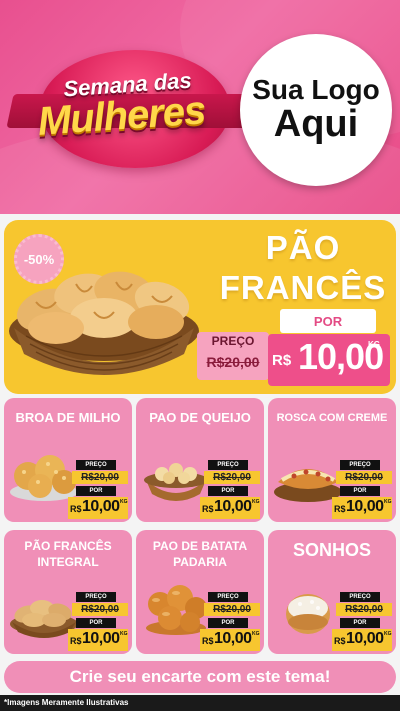 This screenshot has width=400, height=711. Describe the element at coordinates (68, 546) in the screenshot. I see `product-name-line1: PÃO FRANCÊS` at that location.